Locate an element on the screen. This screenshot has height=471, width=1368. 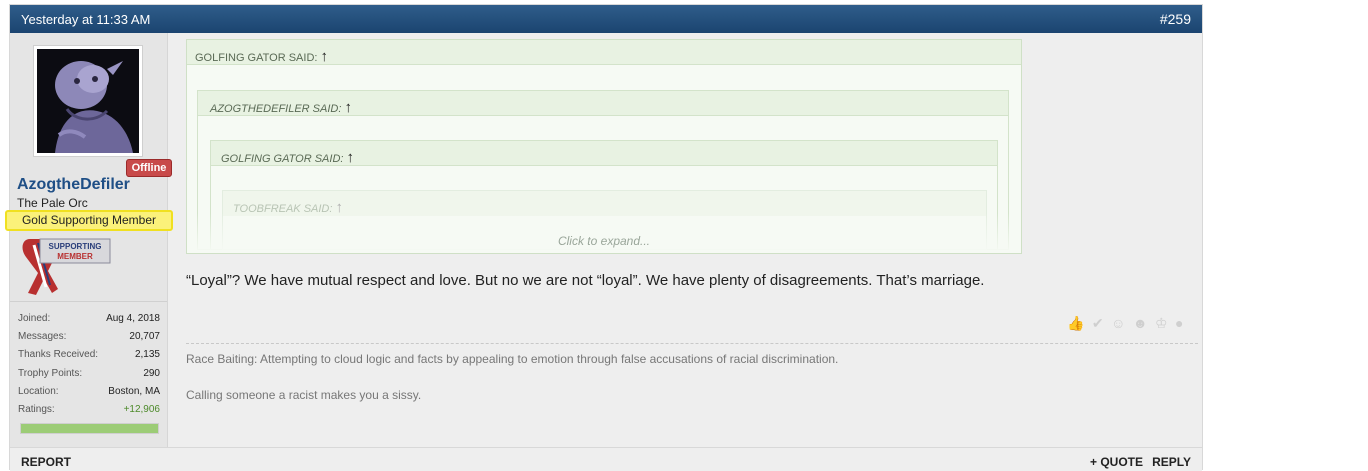
stat-ratings: Ratings: +12,906 is located at coordinates (89, 410).